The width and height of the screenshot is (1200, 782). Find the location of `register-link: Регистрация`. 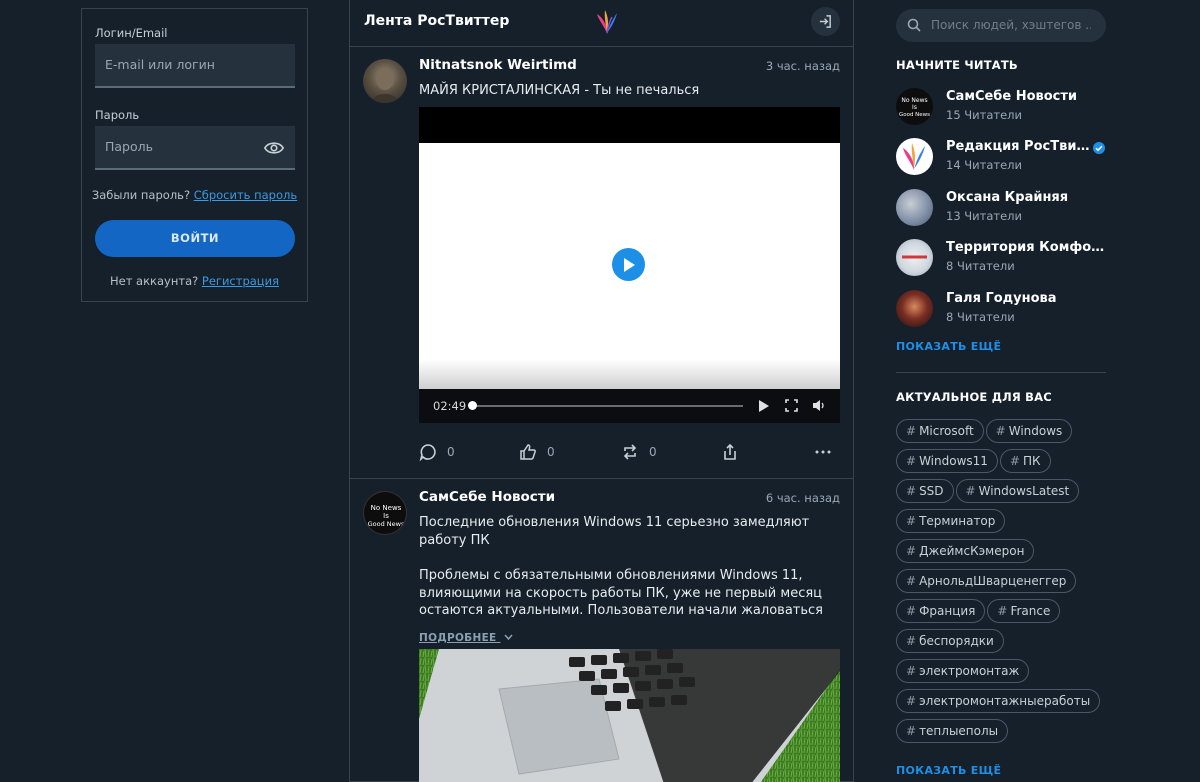

register-link: Регистрация is located at coordinates (240, 281).